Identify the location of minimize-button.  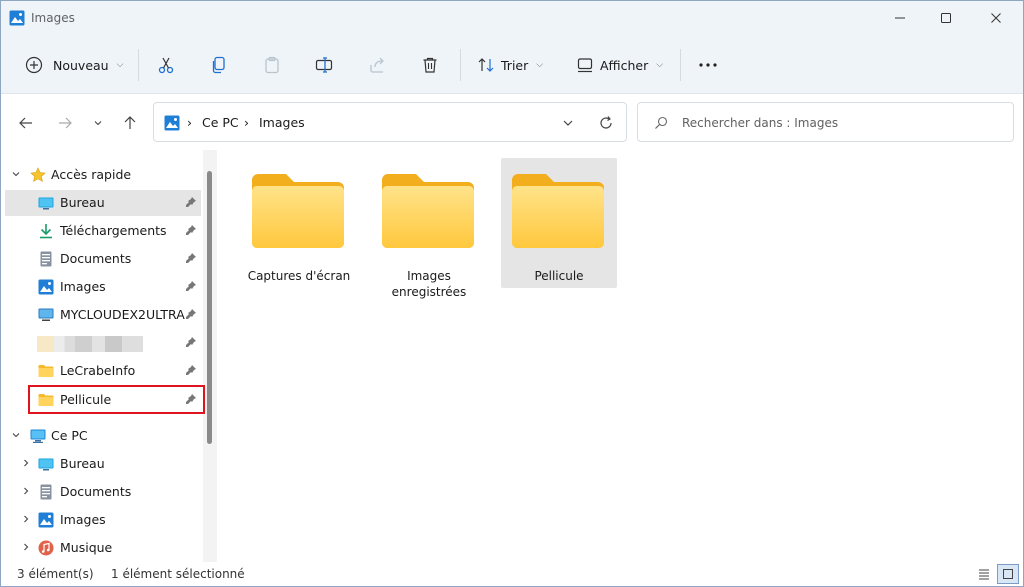
(900, 18).